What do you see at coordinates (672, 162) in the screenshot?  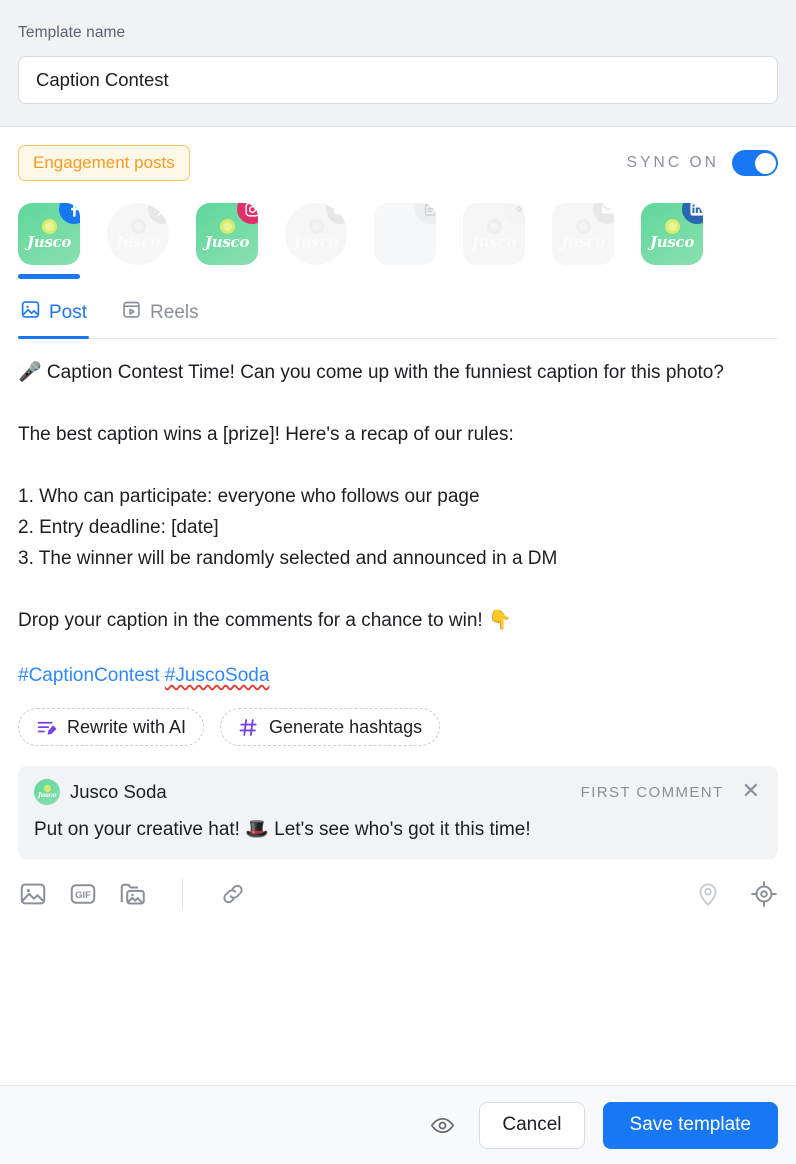 I see `sync-label: SYNC ON` at bounding box center [672, 162].